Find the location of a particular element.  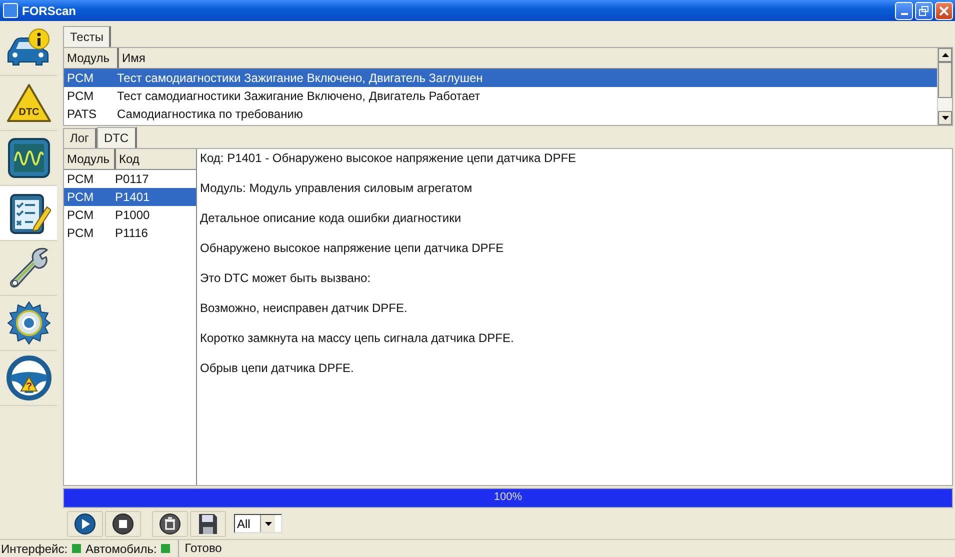

app-icon is located at coordinates (10, 10).